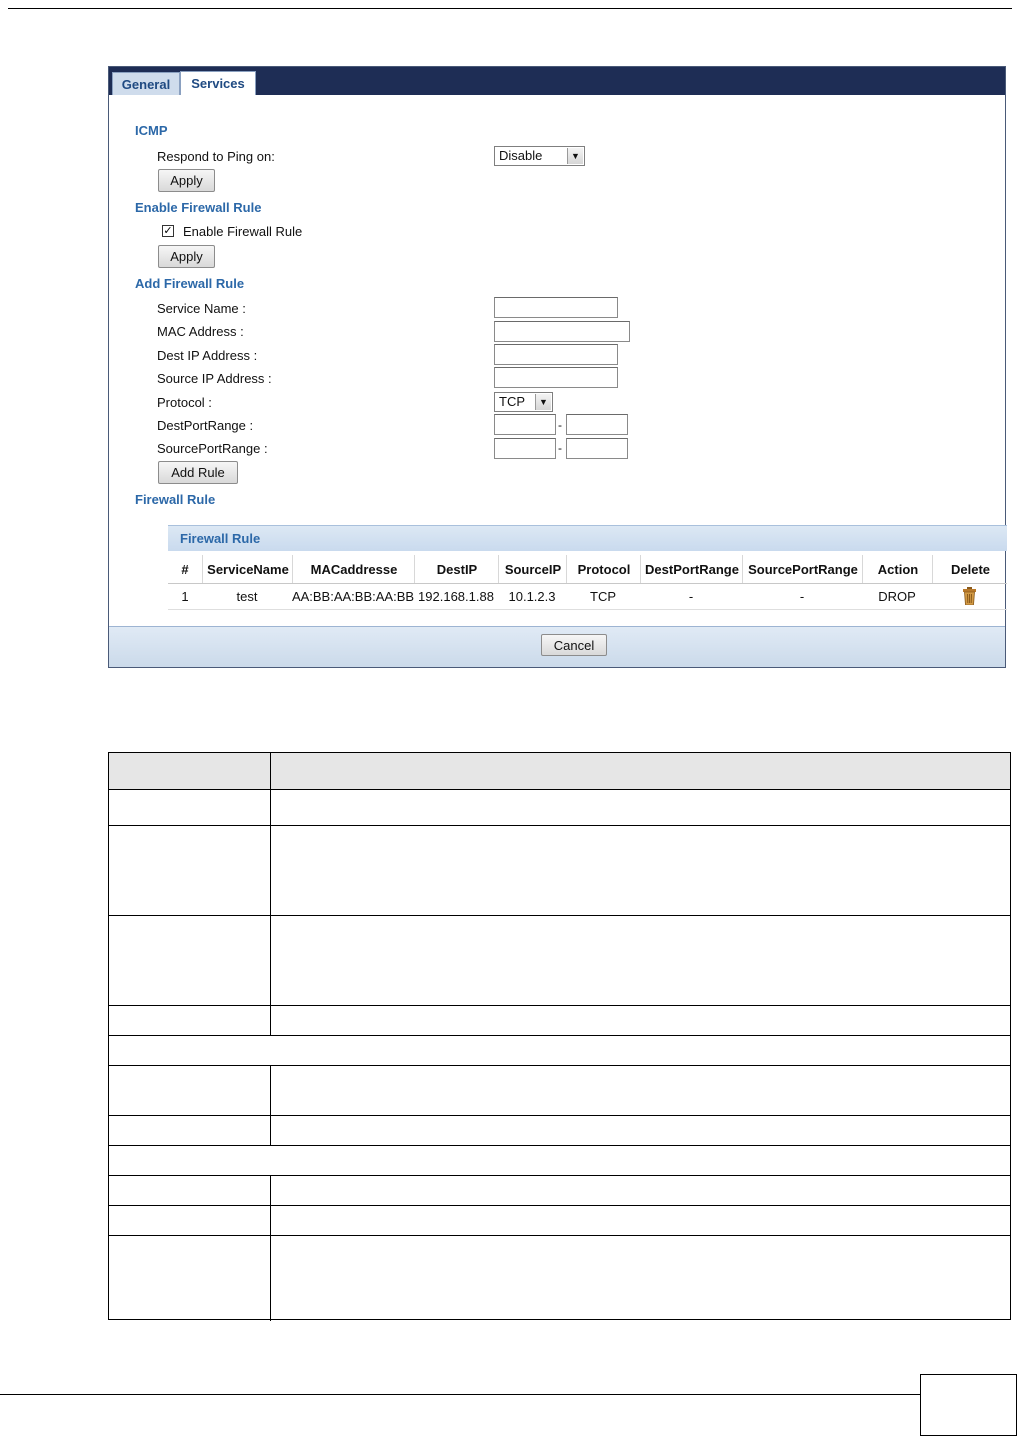  I want to click on enable-firewall-checkbox: ✓, so click(168, 231).